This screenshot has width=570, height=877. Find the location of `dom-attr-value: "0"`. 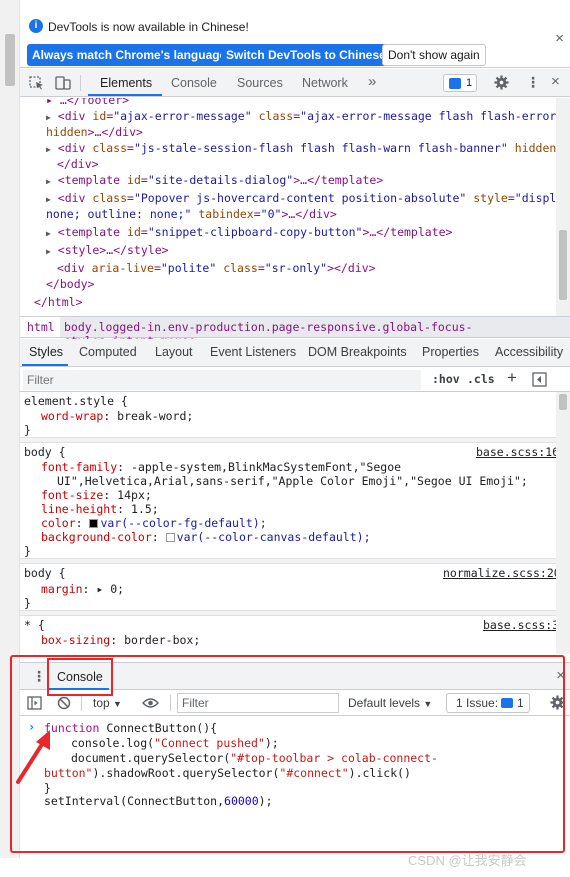

dom-attr-value: "0" is located at coordinates (271, 214).